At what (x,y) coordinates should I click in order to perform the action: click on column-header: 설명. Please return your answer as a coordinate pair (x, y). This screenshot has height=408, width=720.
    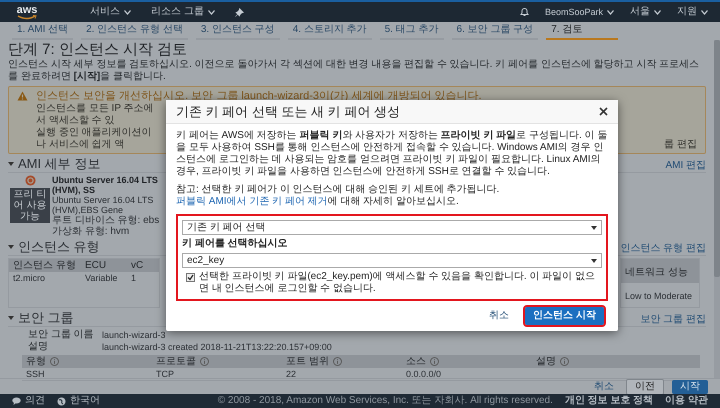
    Looking at the image, I should click on (546, 361).